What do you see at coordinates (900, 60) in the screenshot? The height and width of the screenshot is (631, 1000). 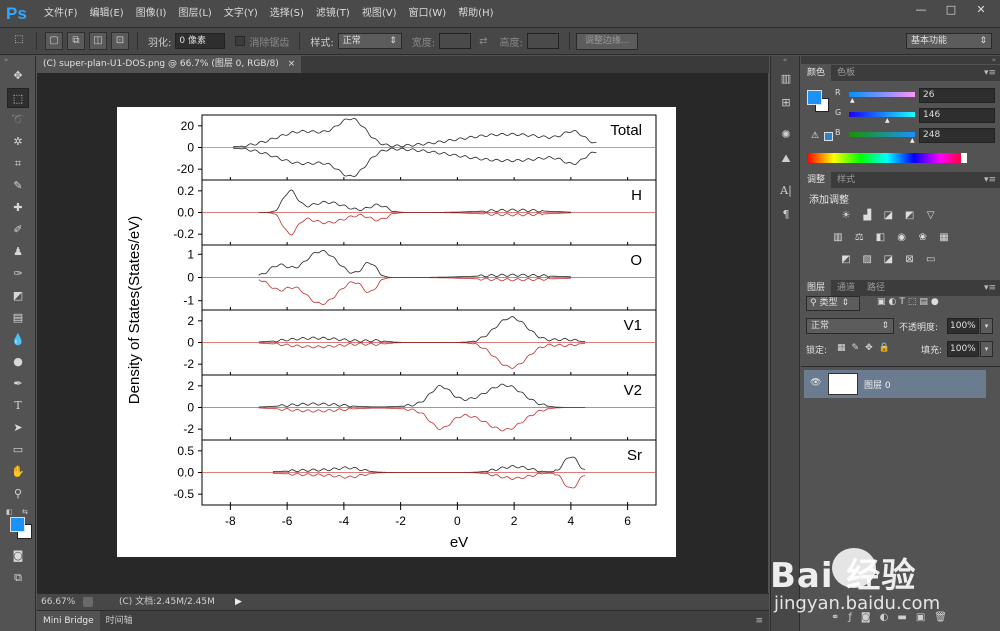 I see `collapse-panels-icon: »` at bounding box center [900, 60].